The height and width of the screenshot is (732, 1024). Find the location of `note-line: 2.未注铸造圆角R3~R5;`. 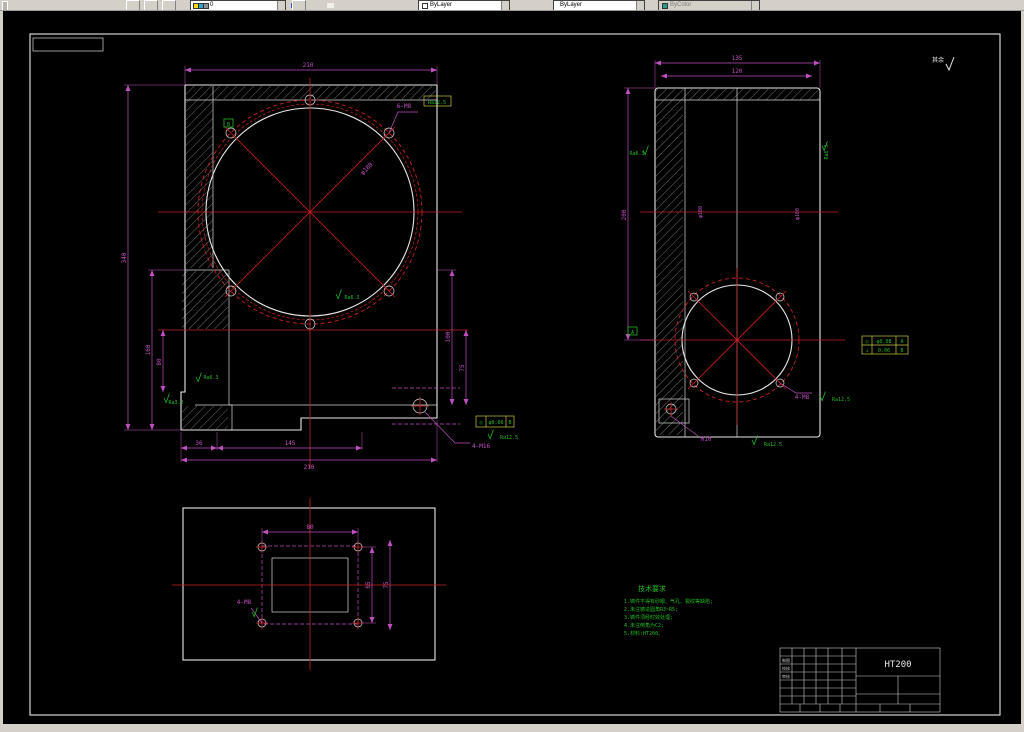

note-line: 2.未注铸造圆角R3~R5; is located at coordinates (651, 609).